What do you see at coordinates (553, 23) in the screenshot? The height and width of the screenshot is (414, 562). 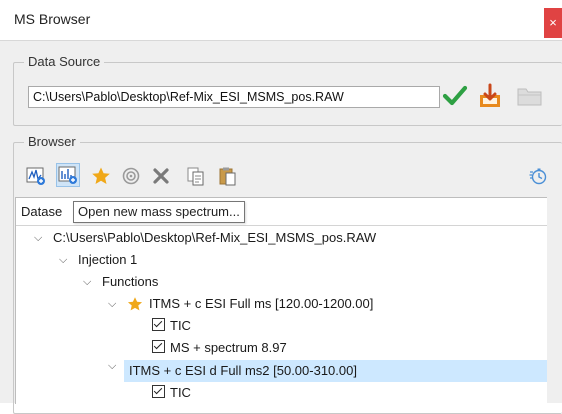 I see `close-button: ×` at bounding box center [553, 23].